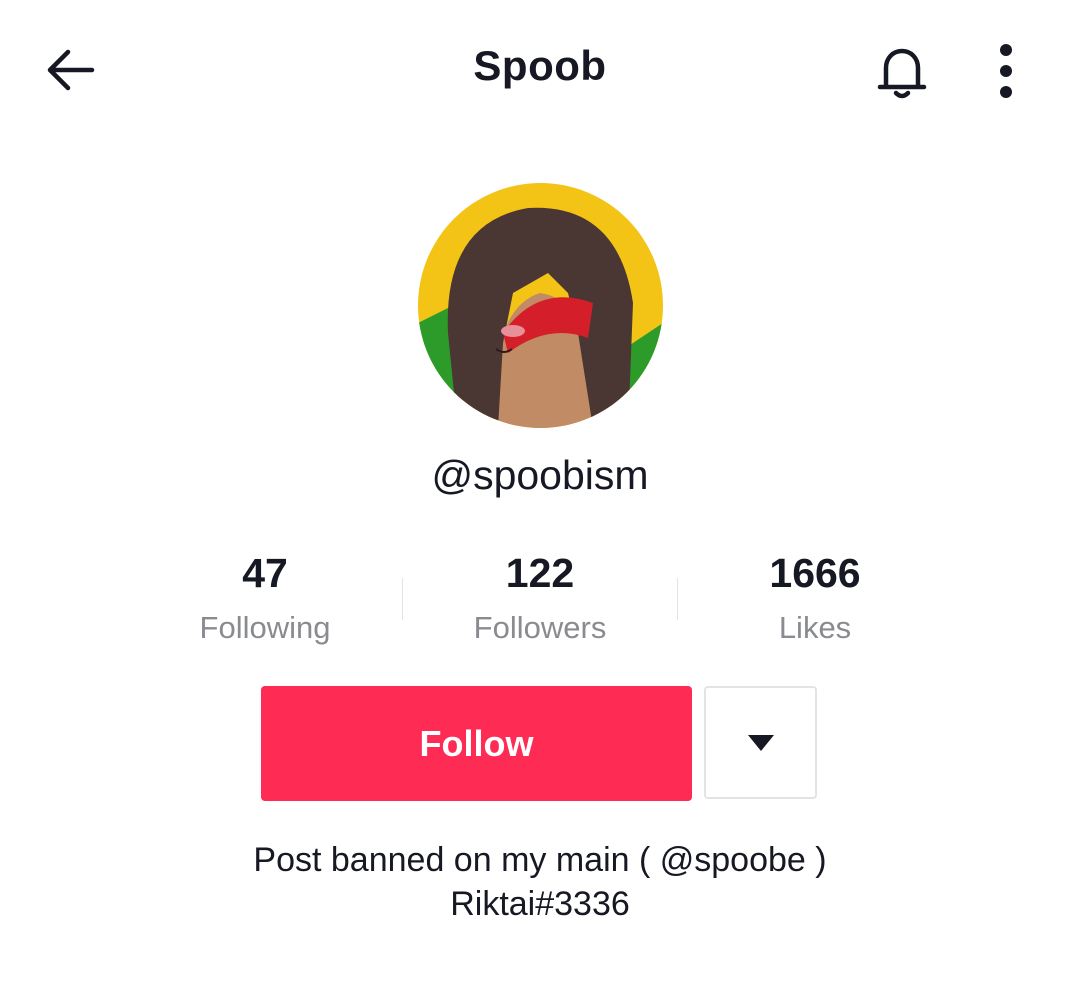 The width and height of the screenshot is (1080, 993). I want to click on stat-followers: 122 Followers, so click(540, 597).